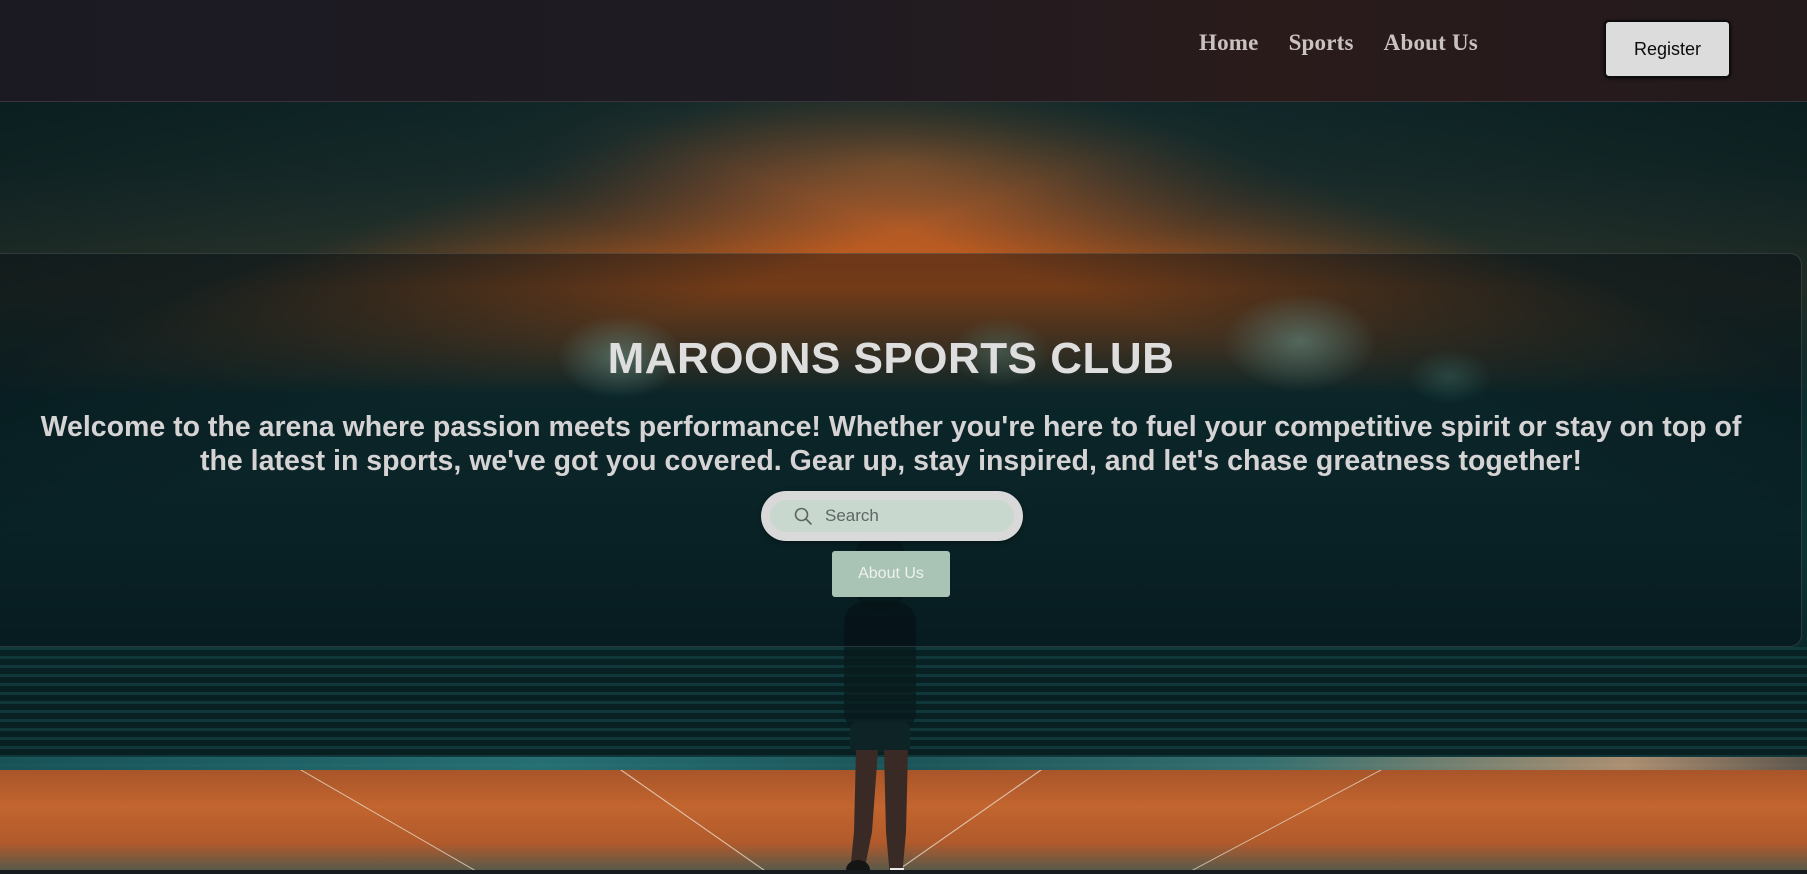 The image size is (1807, 874). I want to click on nav-link-about-us: About Us, so click(1431, 43).